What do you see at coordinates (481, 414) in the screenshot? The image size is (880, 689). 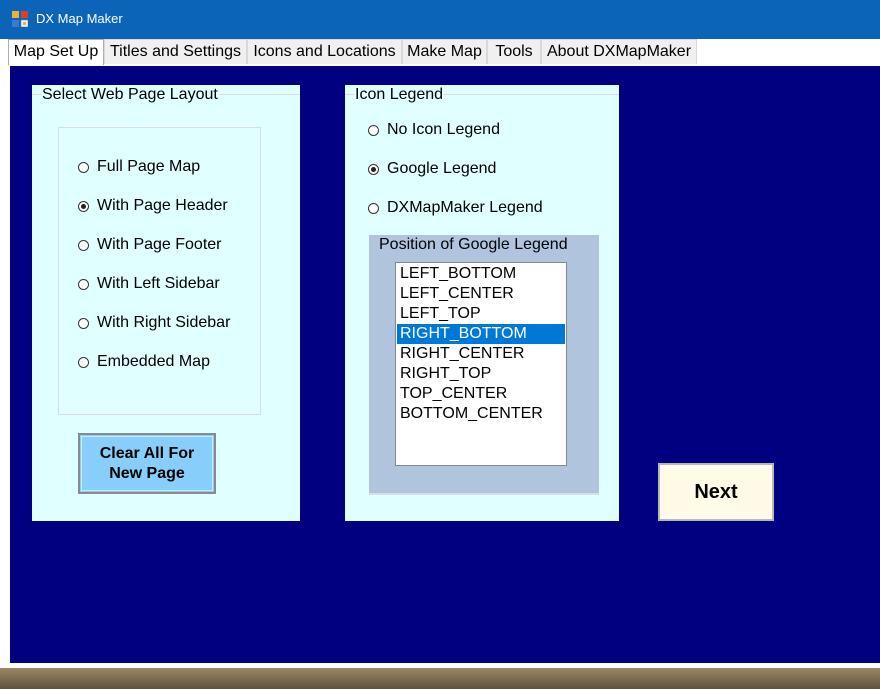 I see `list-item-bottom-center: BOTTOM_CENTER` at bounding box center [481, 414].